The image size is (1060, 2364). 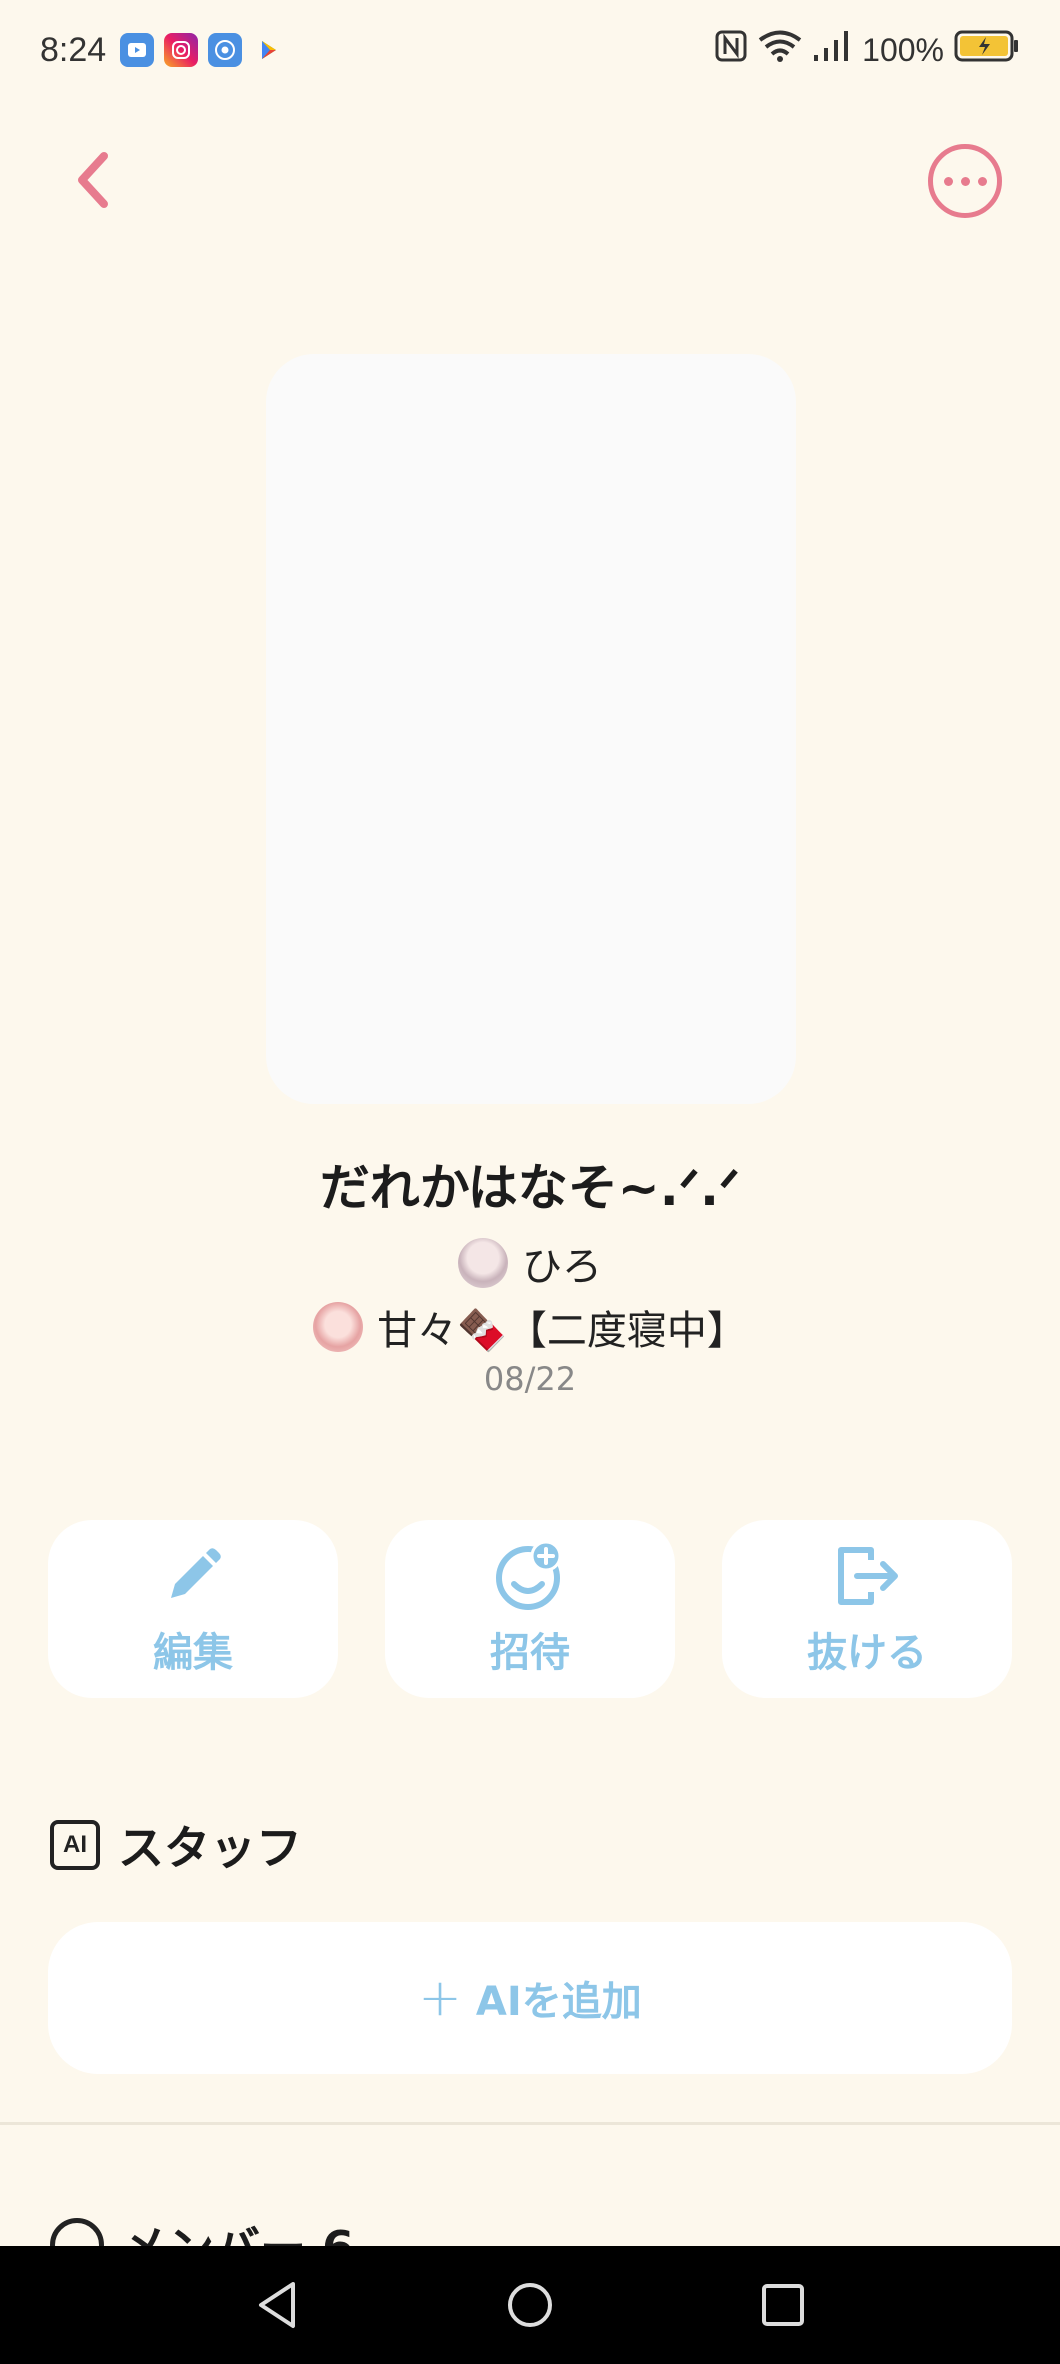 I want to click on youtube-icon, so click(x=137, y=50).